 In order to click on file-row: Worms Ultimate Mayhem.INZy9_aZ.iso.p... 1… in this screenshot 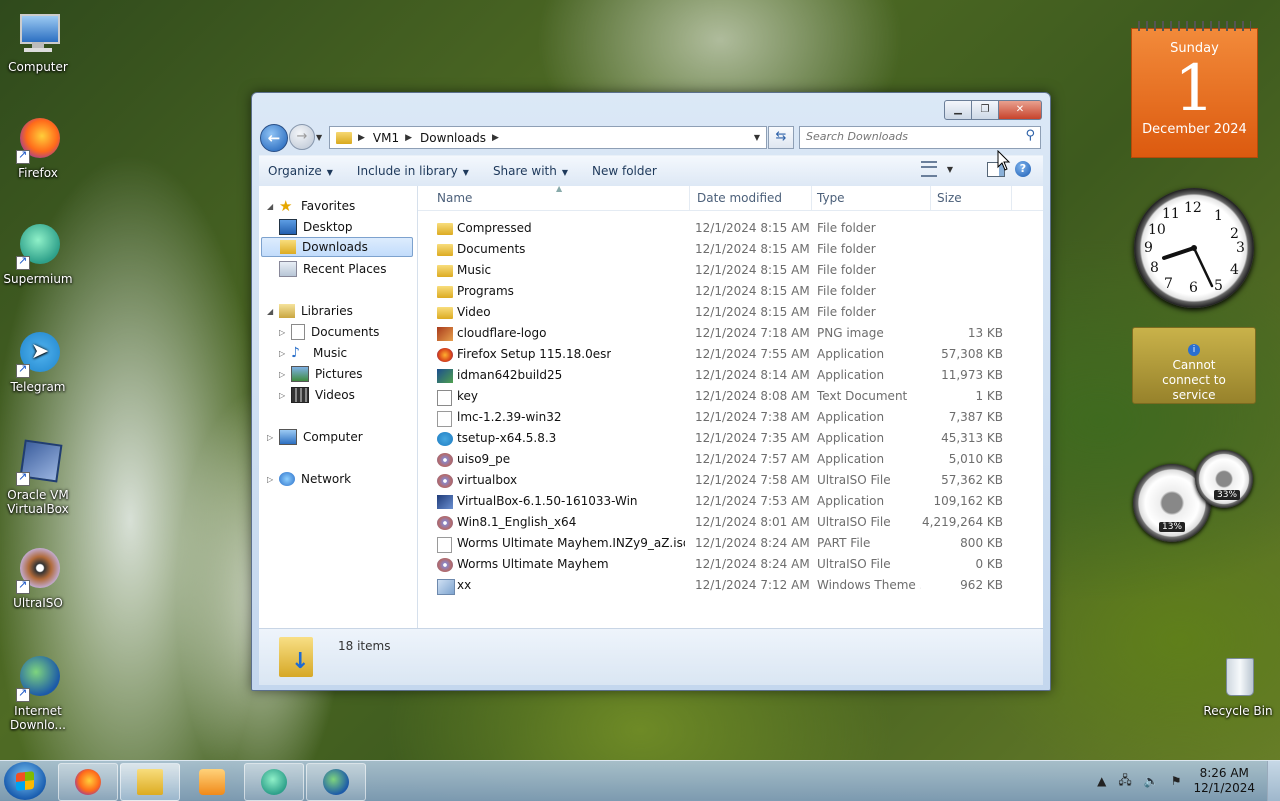, I will do `click(730, 543)`.